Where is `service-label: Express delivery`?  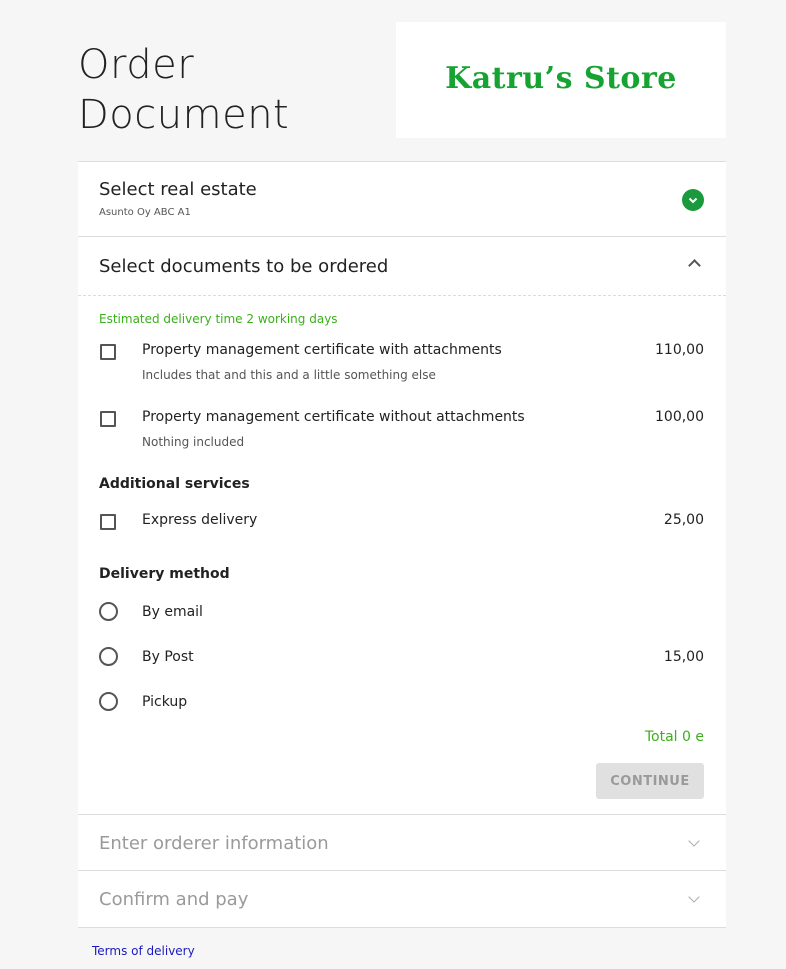 service-label: Express delivery is located at coordinates (200, 520).